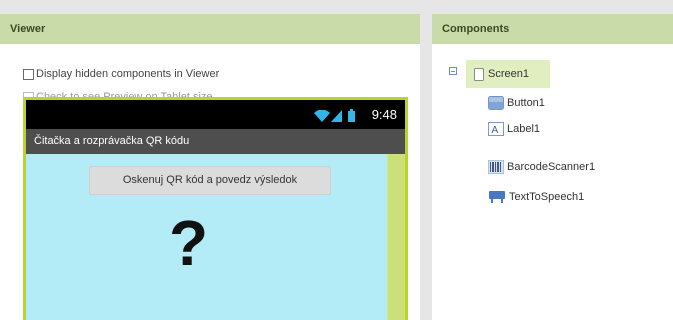 This screenshot has width=673, height=320. I want to click on scan-qr-button: Oskenuj QR kód a povedz výsledok, so click(210, 180).